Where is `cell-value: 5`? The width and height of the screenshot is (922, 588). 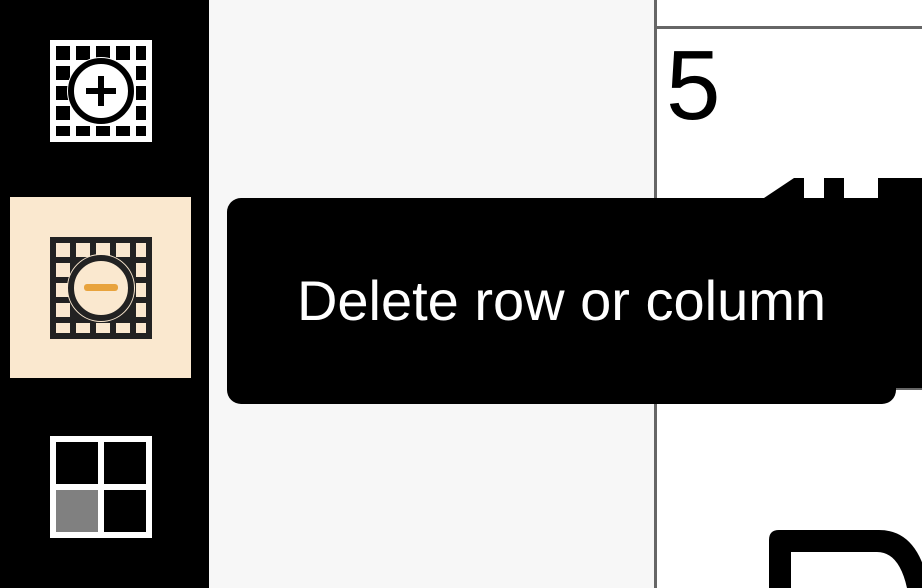
cell-value: 5 is located at coordinates (693, 85).